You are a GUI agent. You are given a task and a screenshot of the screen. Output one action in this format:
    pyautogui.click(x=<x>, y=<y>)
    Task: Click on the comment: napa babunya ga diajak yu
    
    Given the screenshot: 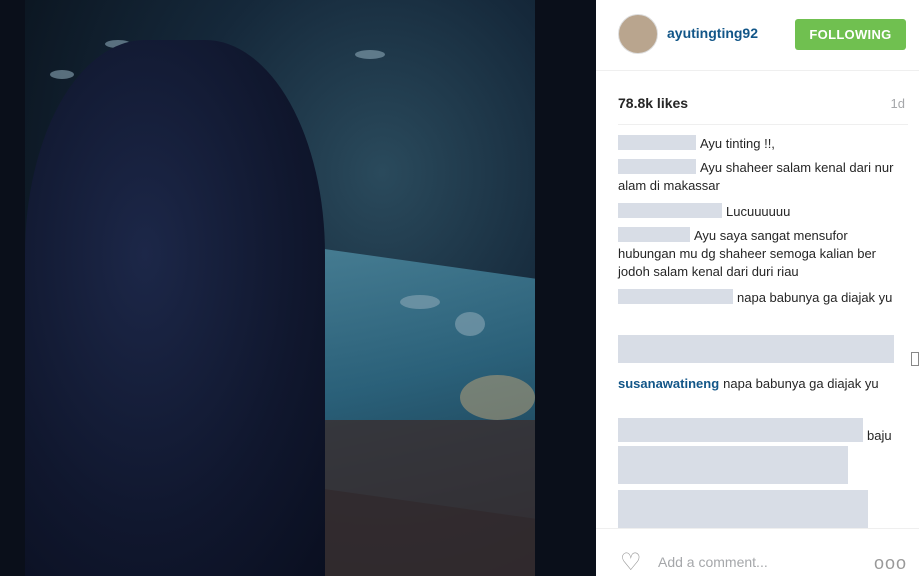 What is the action you would take?
    pyautogui.click(x=758, y=298)
    